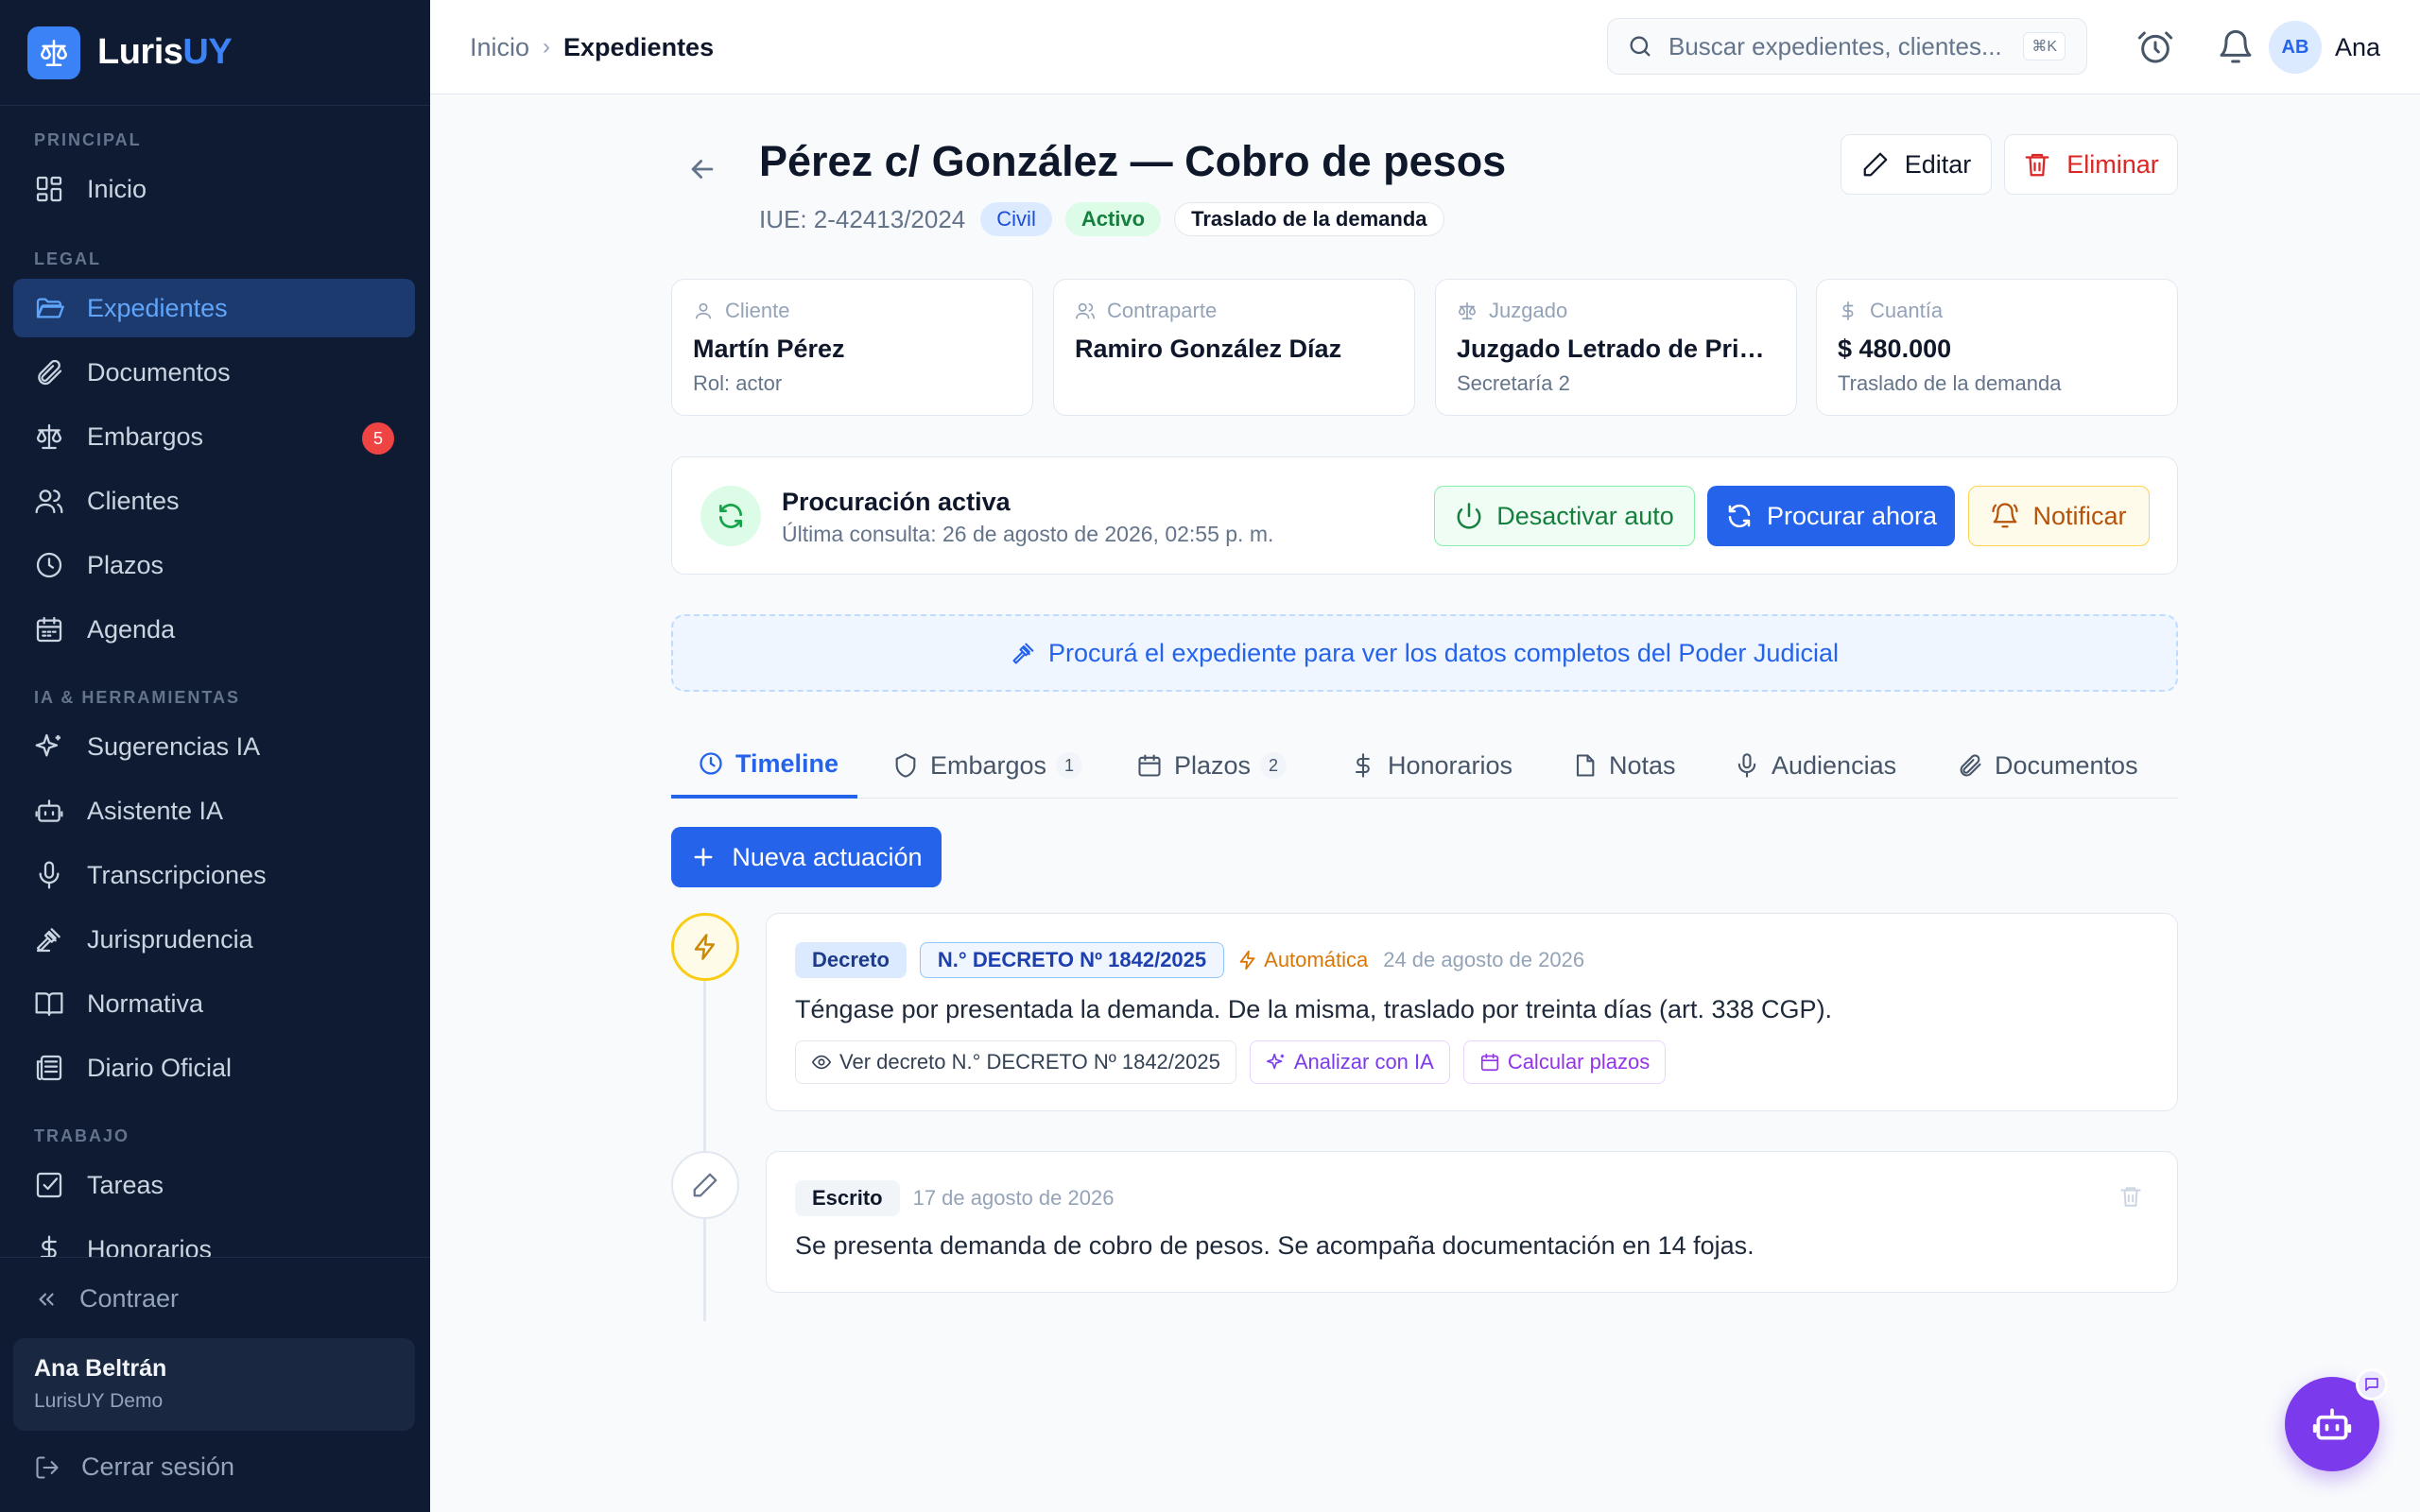 This screenshot has height=1512, width=2420. What do you see at coordinates (214, 1384) in the screenshot?
I see `user-card: Ana Beltrán LurisUY Demo` at bounding box center [214, 1384].